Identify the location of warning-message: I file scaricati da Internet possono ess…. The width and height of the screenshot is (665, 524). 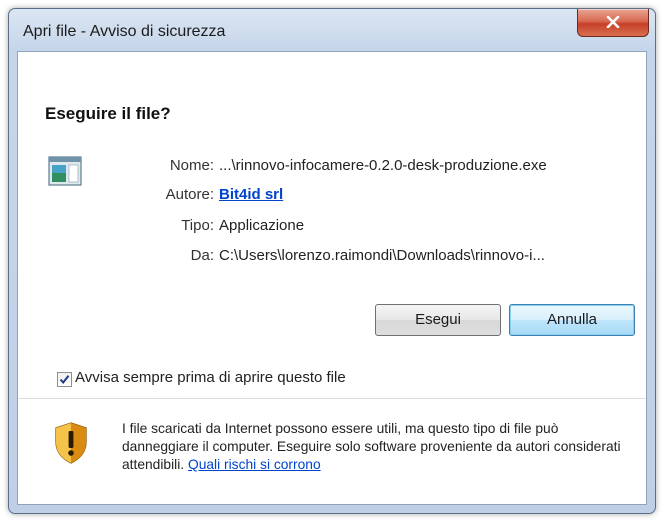
(377, 447).